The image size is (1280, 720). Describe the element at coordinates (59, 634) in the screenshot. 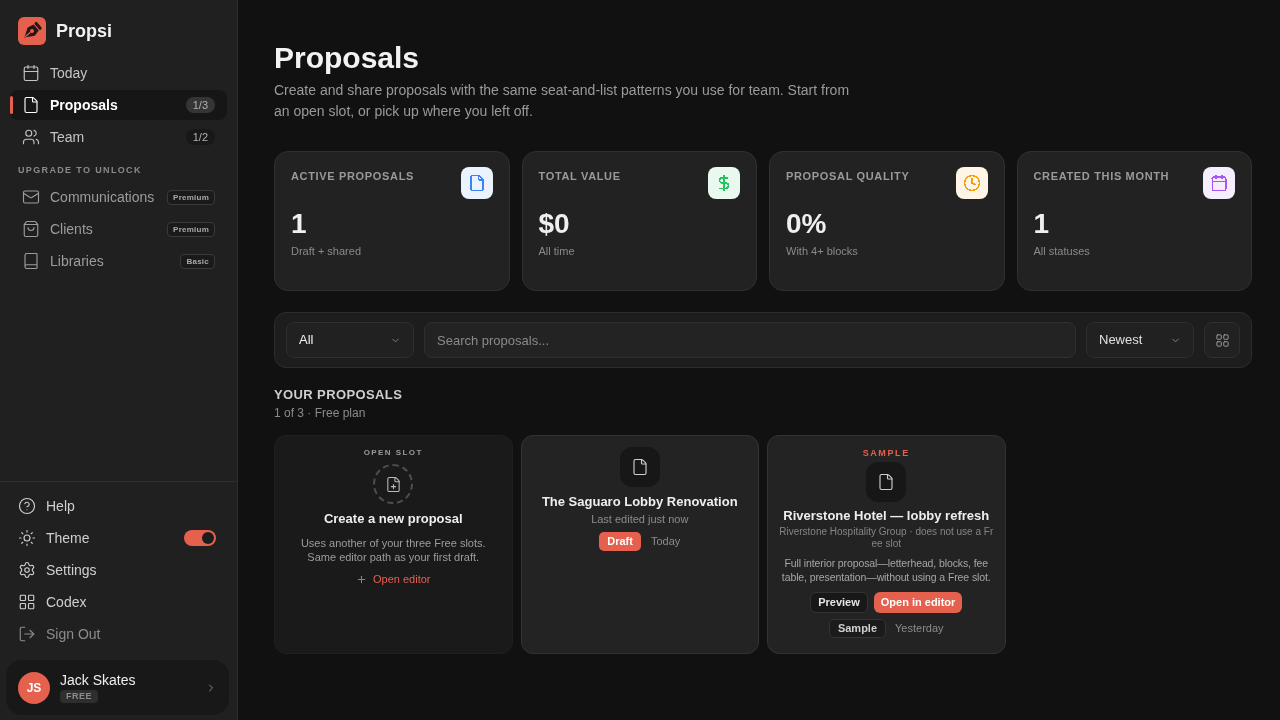

I see `sidebar-link: Sign Out` at that location.